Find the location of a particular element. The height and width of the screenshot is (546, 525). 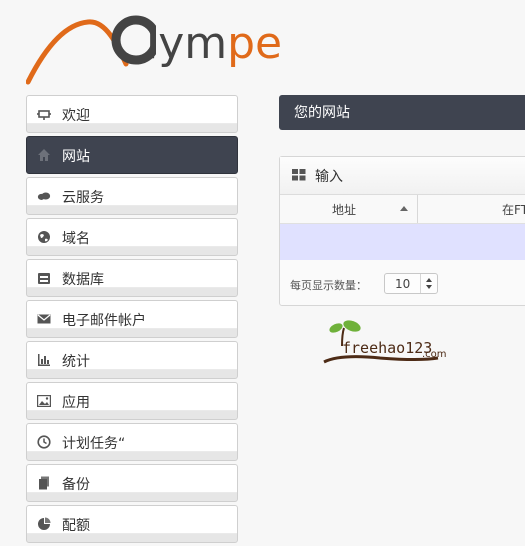

sidebar-item-label: 网站 is located at coordinates (76, 157).